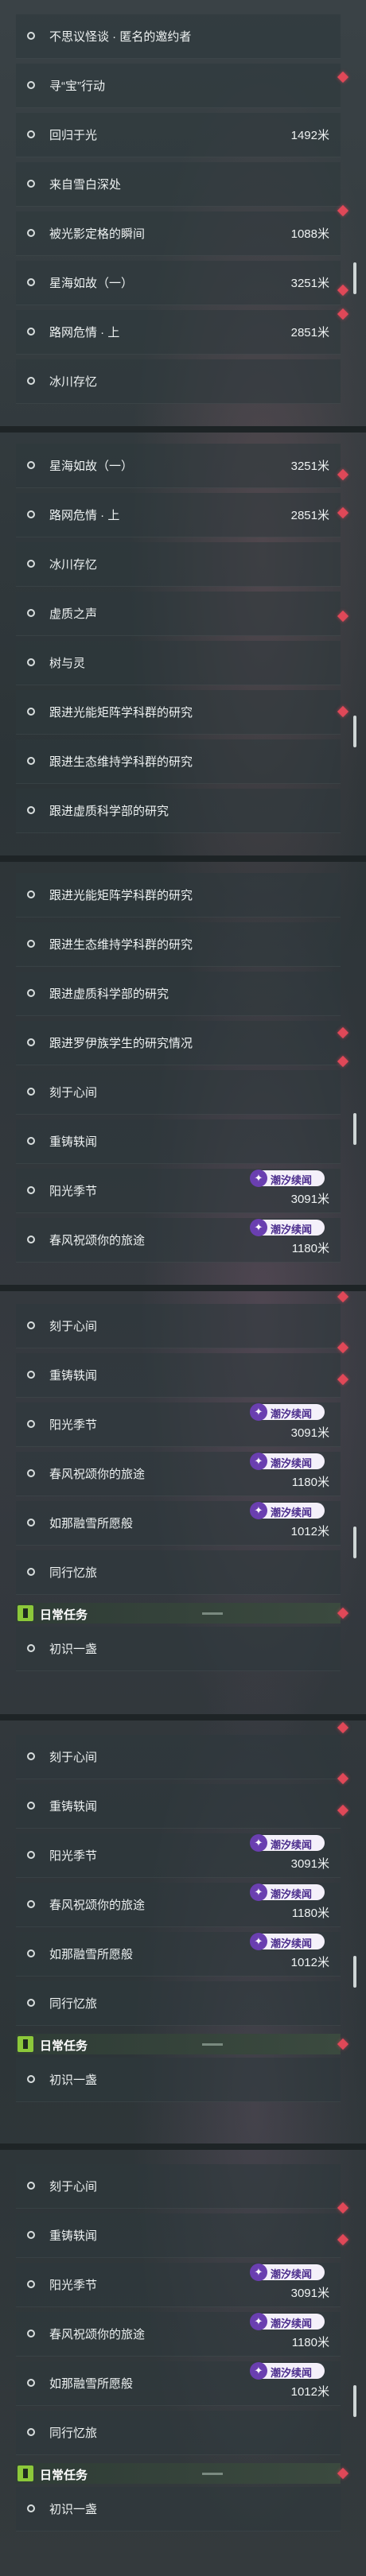 This screenshot has width=366, height=2576. I want to click on section-divider, so click(183, 430).